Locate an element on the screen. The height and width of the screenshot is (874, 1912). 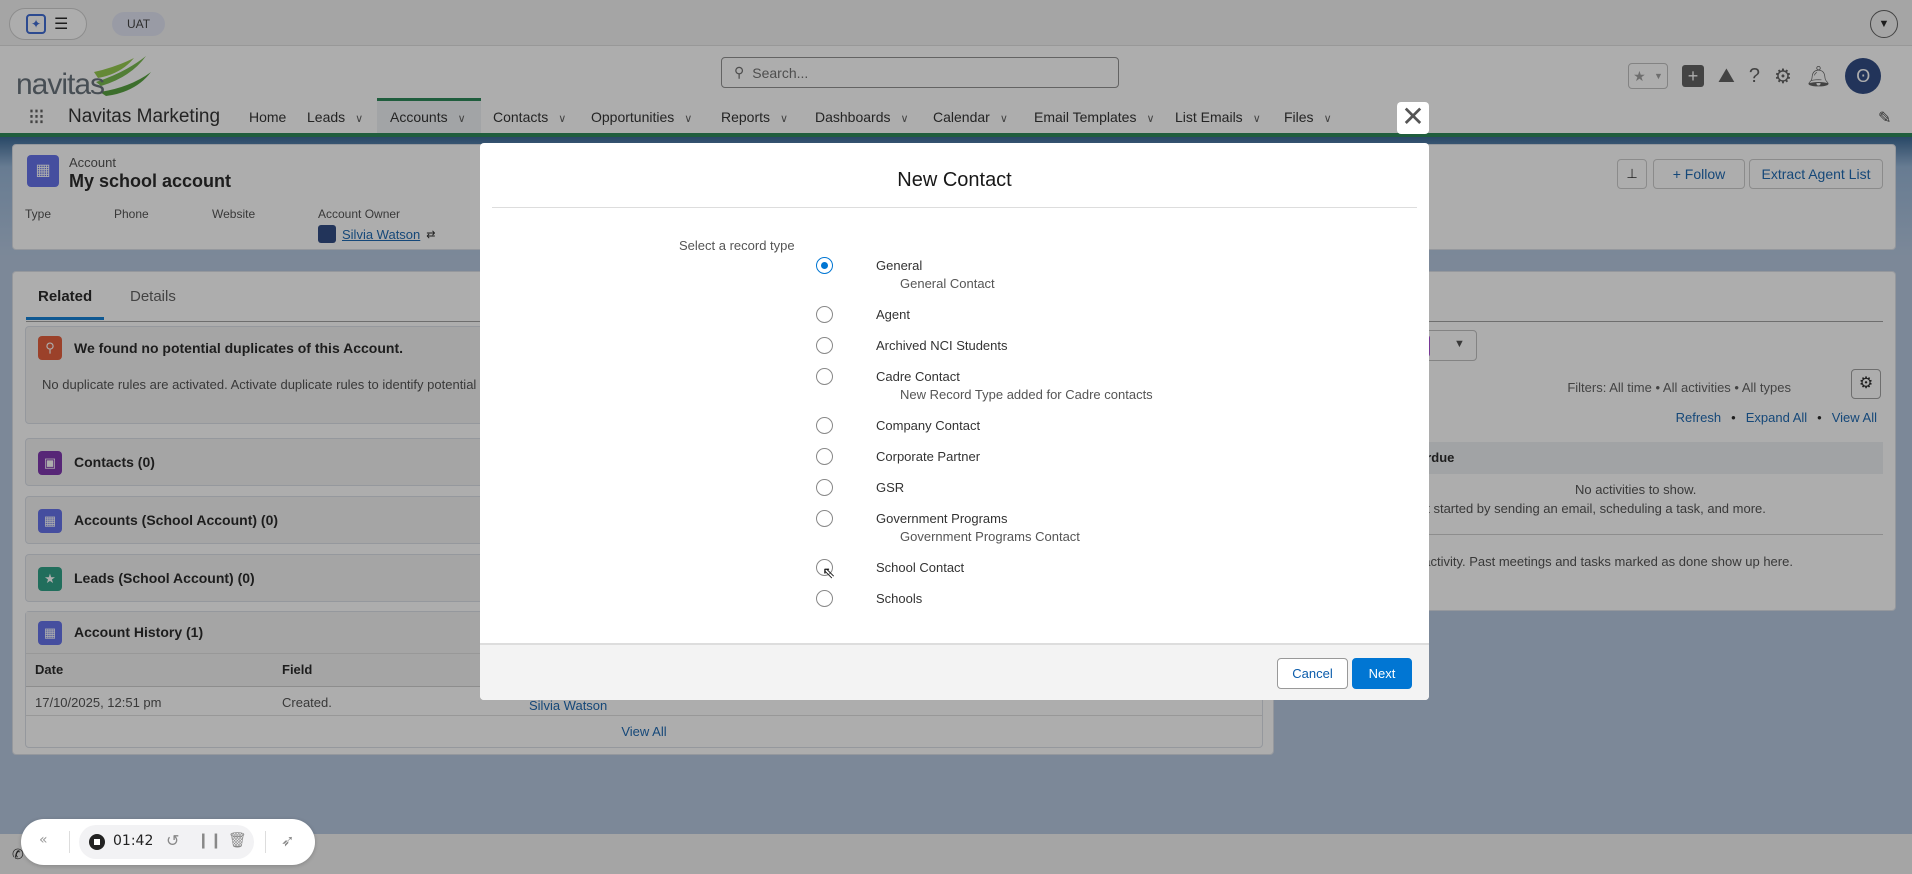
mouse-cursor-icon: ⇖ is located at coordinates (829, 573).